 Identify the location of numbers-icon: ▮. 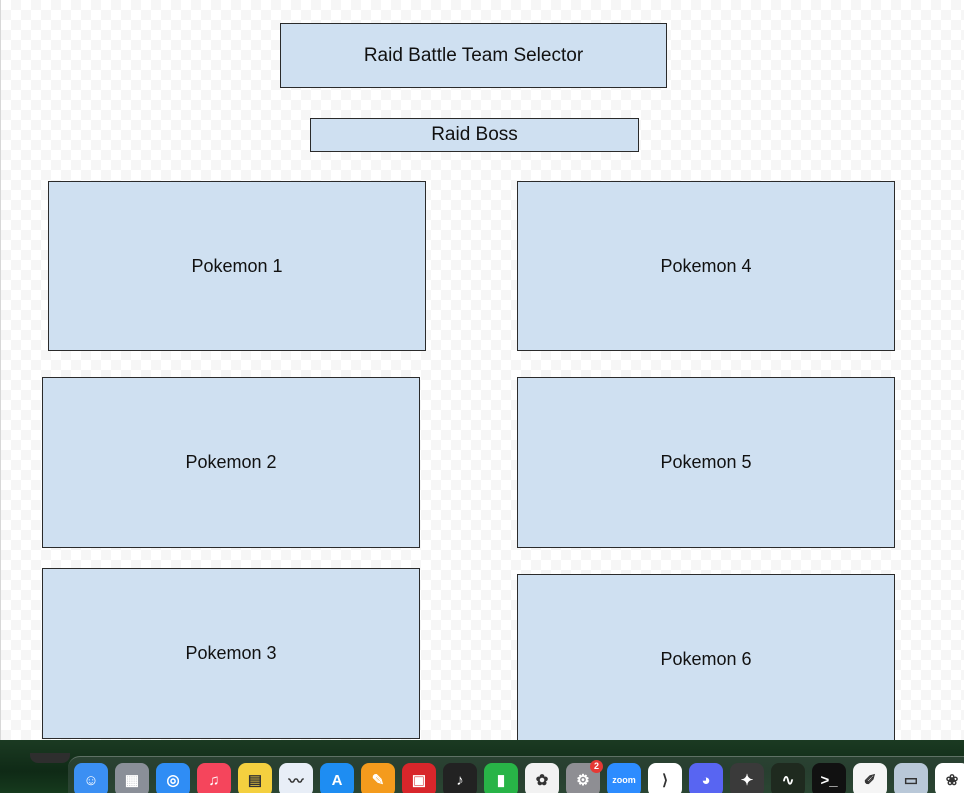
(501, 778).